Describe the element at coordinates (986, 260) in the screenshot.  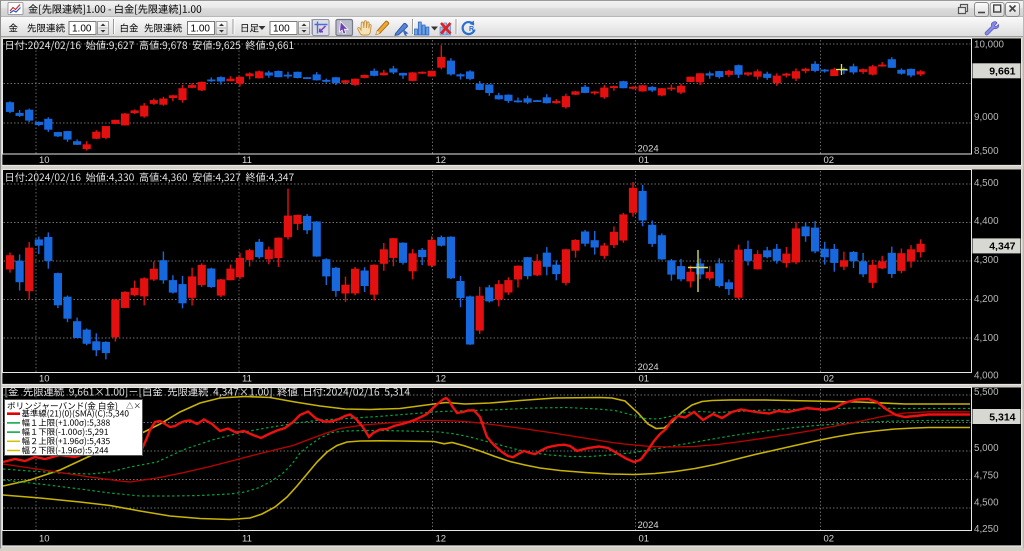
I see `svg-text: 4,300` at that location.